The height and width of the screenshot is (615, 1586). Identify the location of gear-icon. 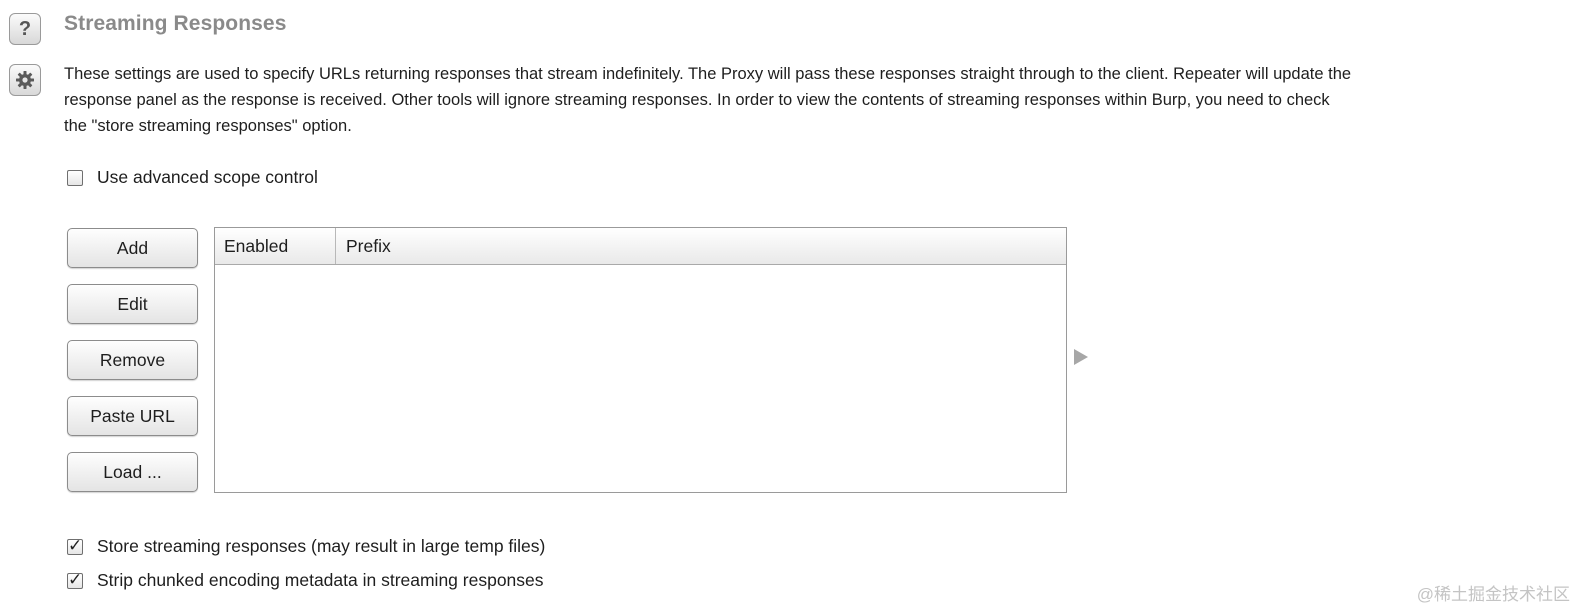
(25, 80).